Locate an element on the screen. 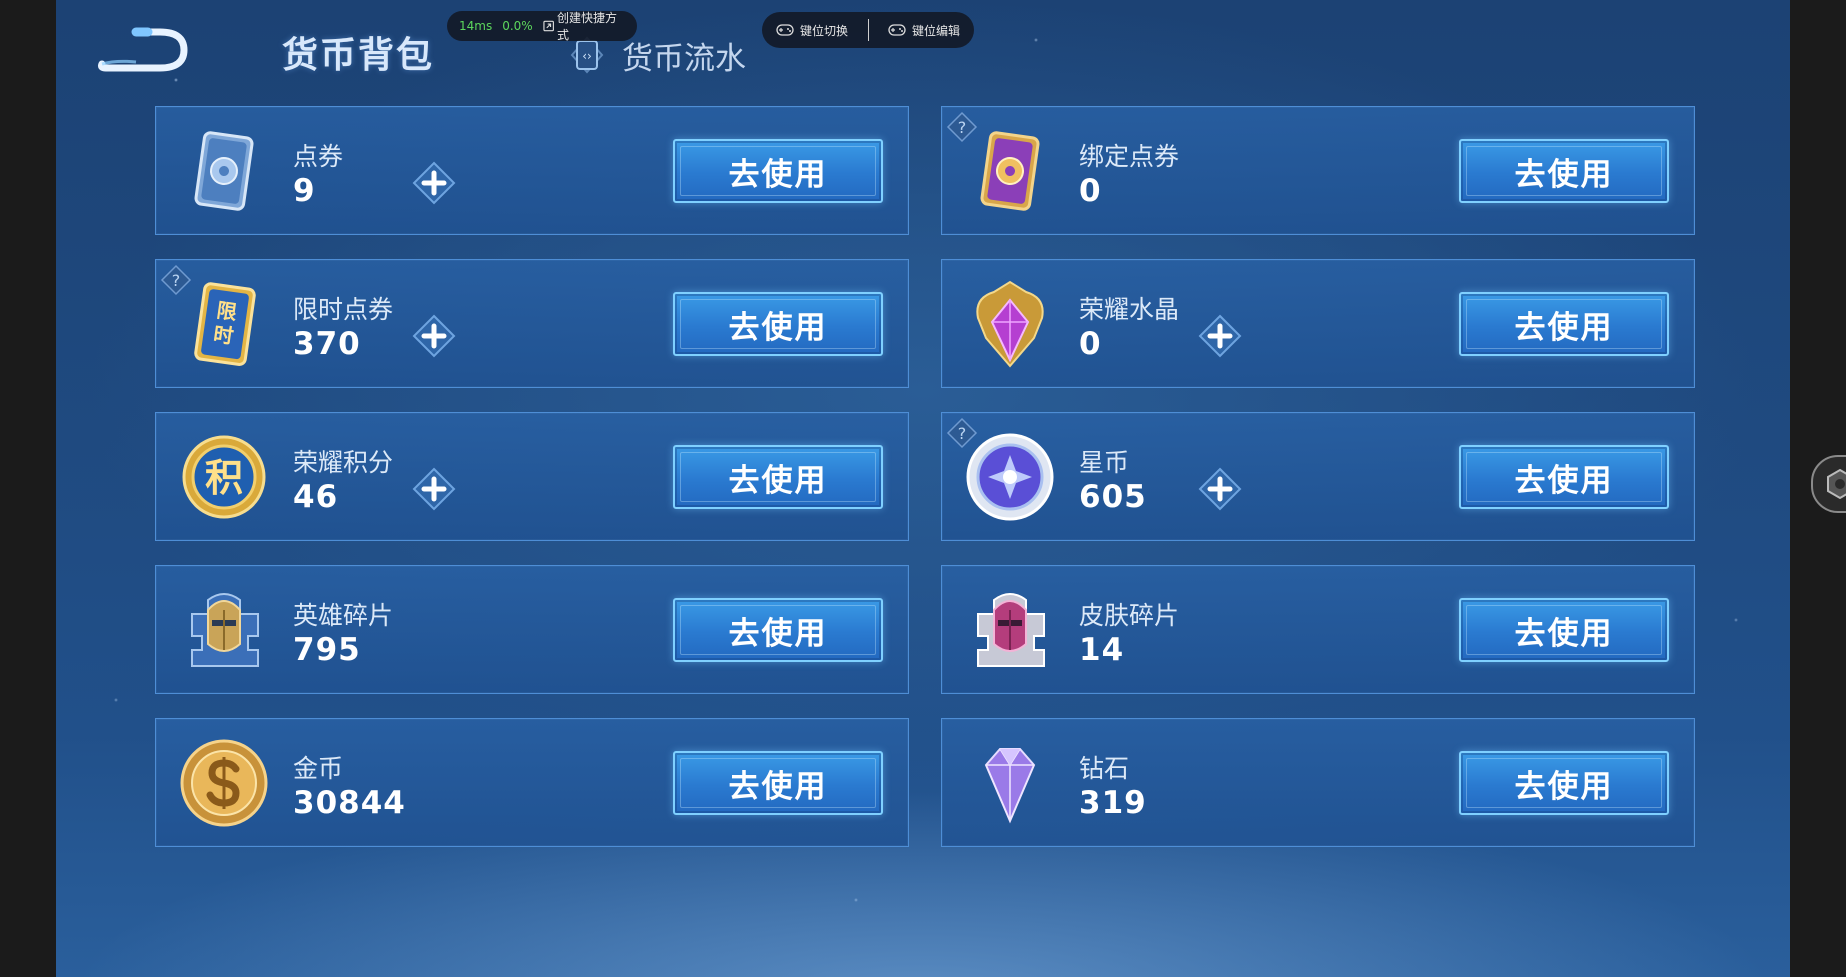 The width and height of the screenshot is (1846, 977). currency-card: 限时? 限时点券 370 去使用 is located at coordinates (532, 323).